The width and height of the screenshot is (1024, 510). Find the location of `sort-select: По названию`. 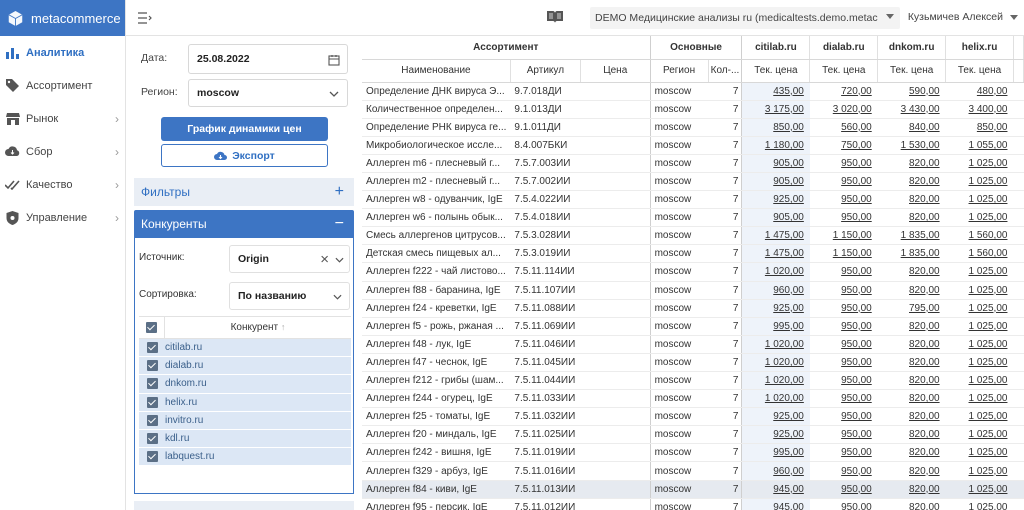

sort-select: По названию is located at coordinates (289, 296).